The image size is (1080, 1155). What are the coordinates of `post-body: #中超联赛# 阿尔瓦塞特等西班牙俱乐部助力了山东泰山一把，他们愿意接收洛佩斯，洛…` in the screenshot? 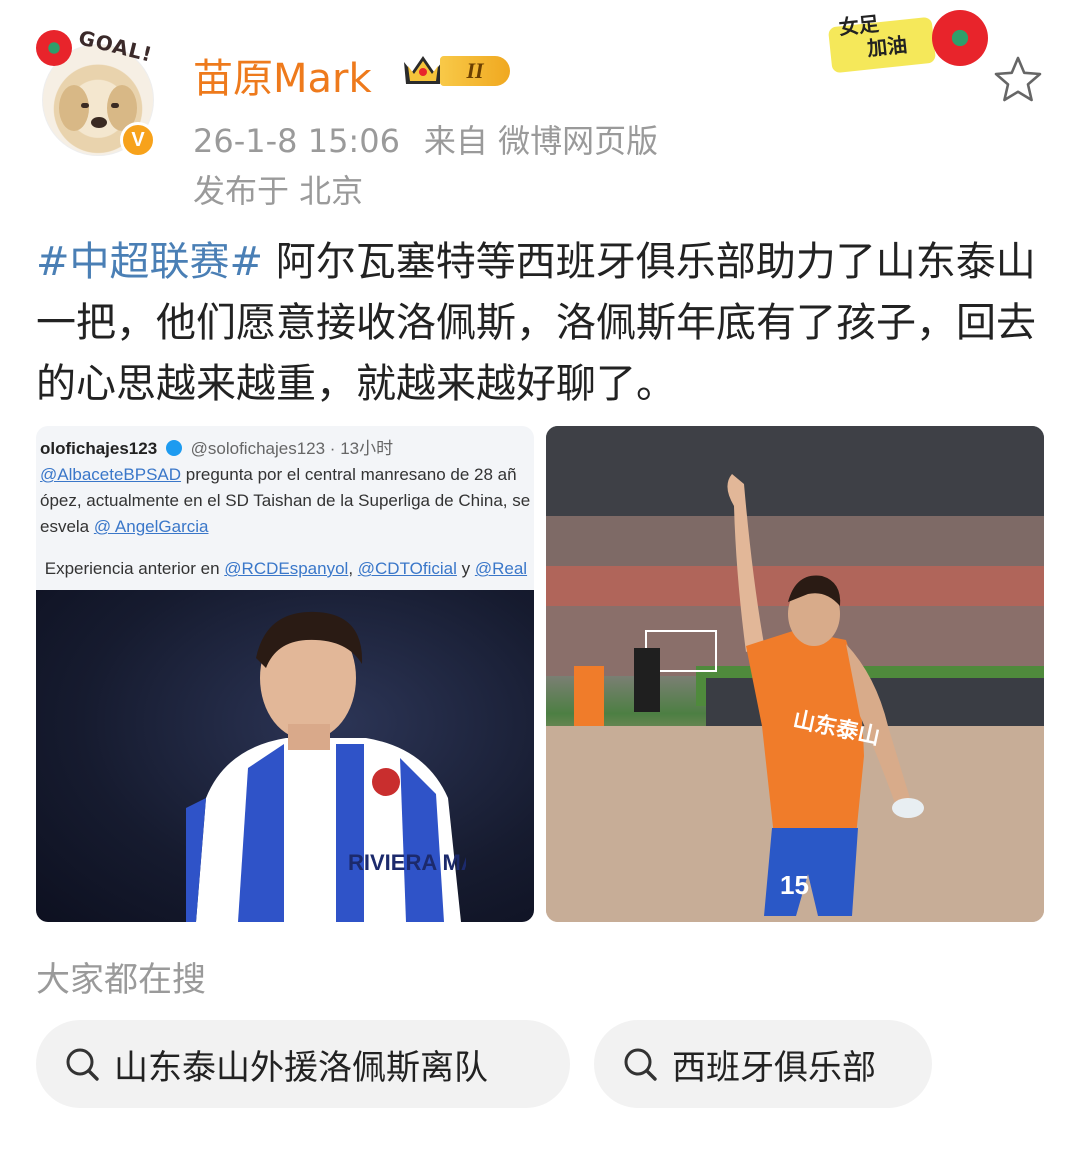 It's located at (541, 323).